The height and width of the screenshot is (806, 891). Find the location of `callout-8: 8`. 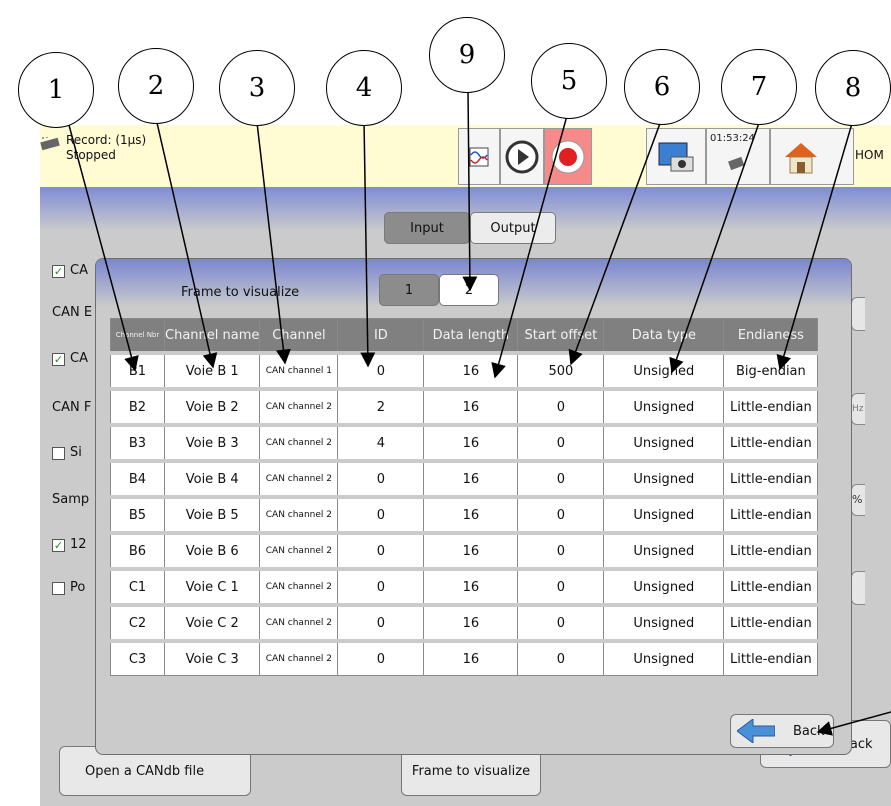

callout-8: 8 is located at coordinates (853, 88).